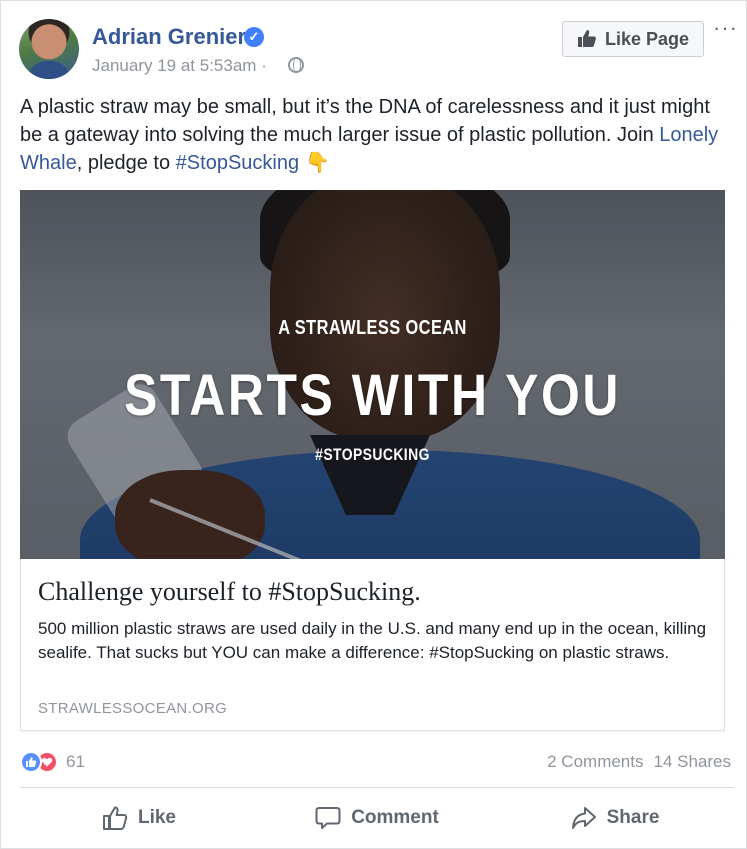 This screenshot has width=747, height=849. I want to click on reaction-count: 61, so click(75, 762).